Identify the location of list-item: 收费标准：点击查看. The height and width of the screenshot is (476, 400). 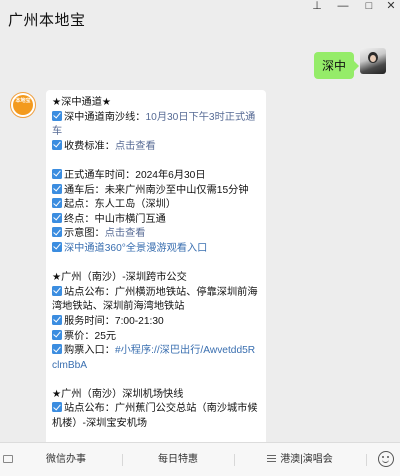
(156, 147).